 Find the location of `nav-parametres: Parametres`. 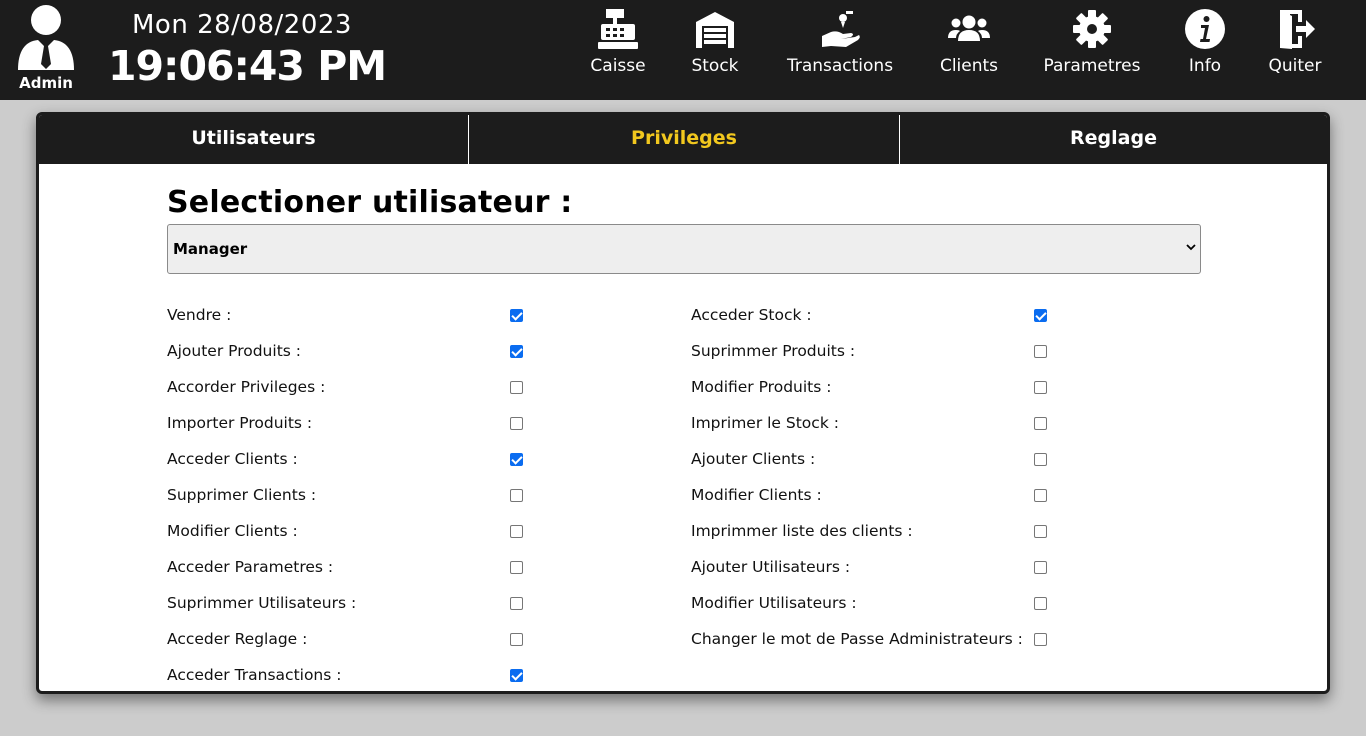

nav-parametres: Parametres is located at coordinates (1092, 43).